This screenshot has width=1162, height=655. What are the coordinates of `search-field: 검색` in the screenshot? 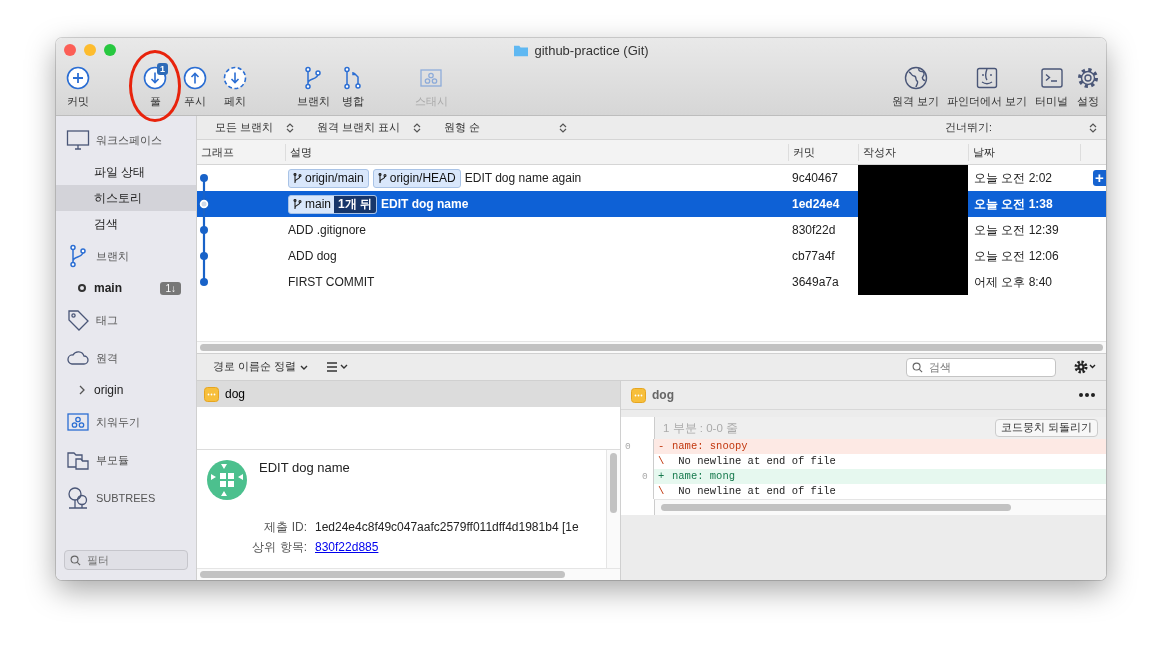 It's located at (981, 367).